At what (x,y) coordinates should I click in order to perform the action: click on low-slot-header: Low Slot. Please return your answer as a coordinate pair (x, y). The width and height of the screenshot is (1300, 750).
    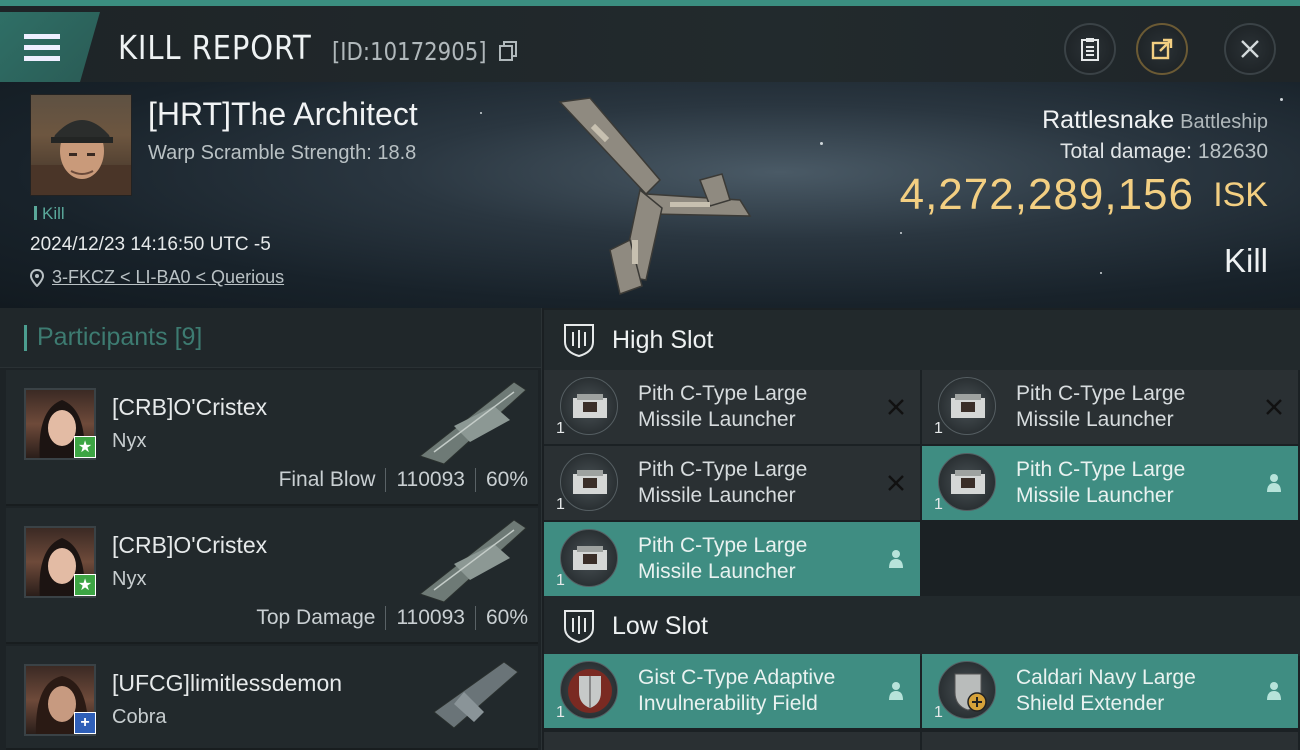
    Looking at the image, I should click on (922, 626).